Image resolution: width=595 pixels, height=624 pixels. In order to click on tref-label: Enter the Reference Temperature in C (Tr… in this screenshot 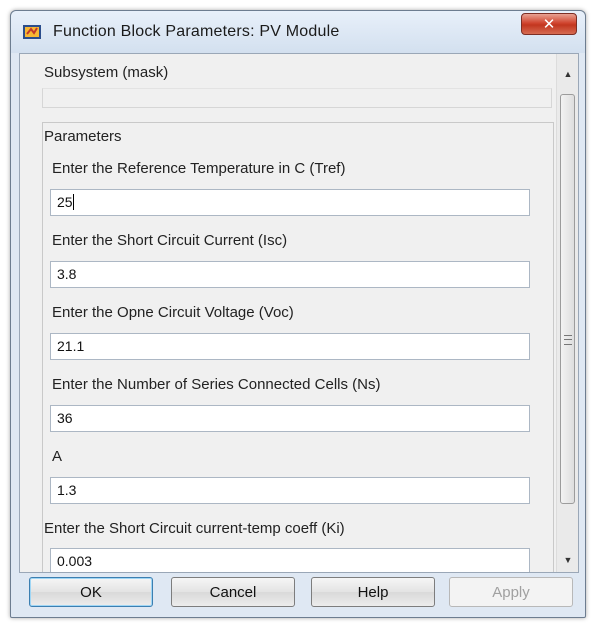, I will do `click(199, 168)`.